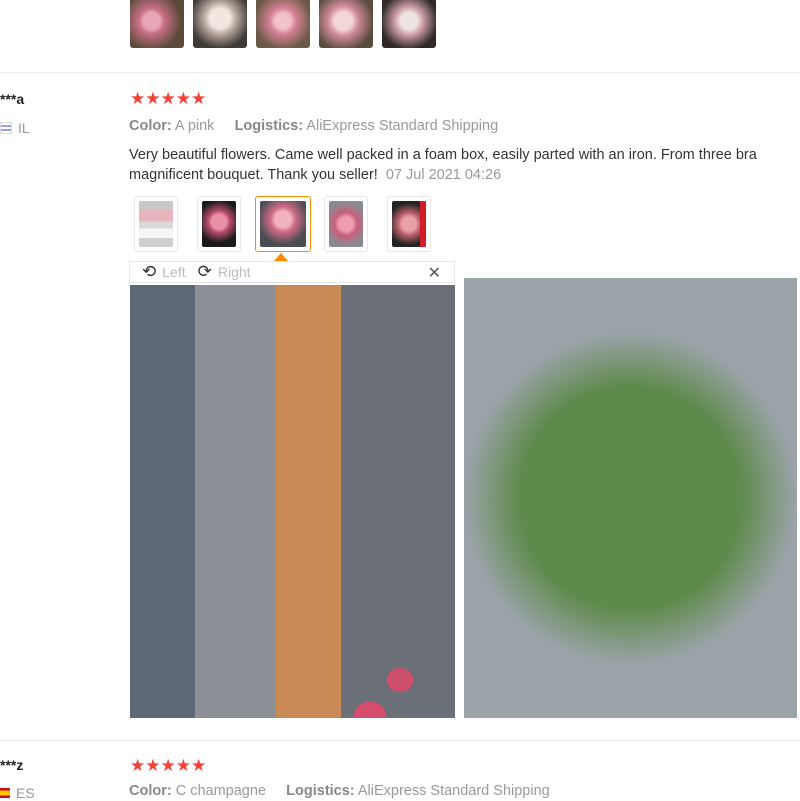 This screenshot has width=800, height=801. What do you see at coordinates (281, 257) in the screenshot?
I see `active-thumb-indicator` at bounding box center [281, 257].